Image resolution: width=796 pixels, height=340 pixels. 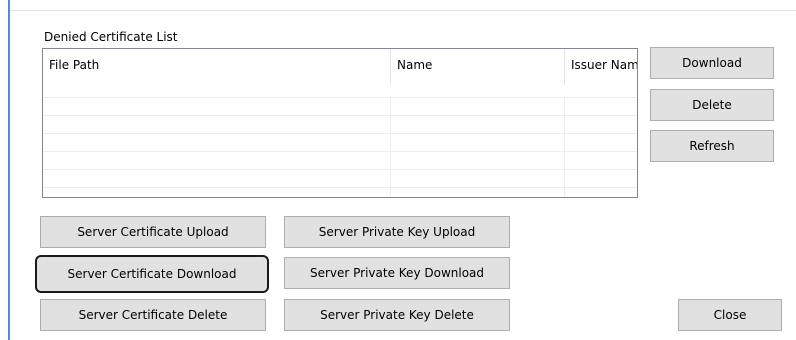 What do you see at coordinates (730, 315) in the screenshot?
I see `close-button: Close` at bounding box center [730, 315].